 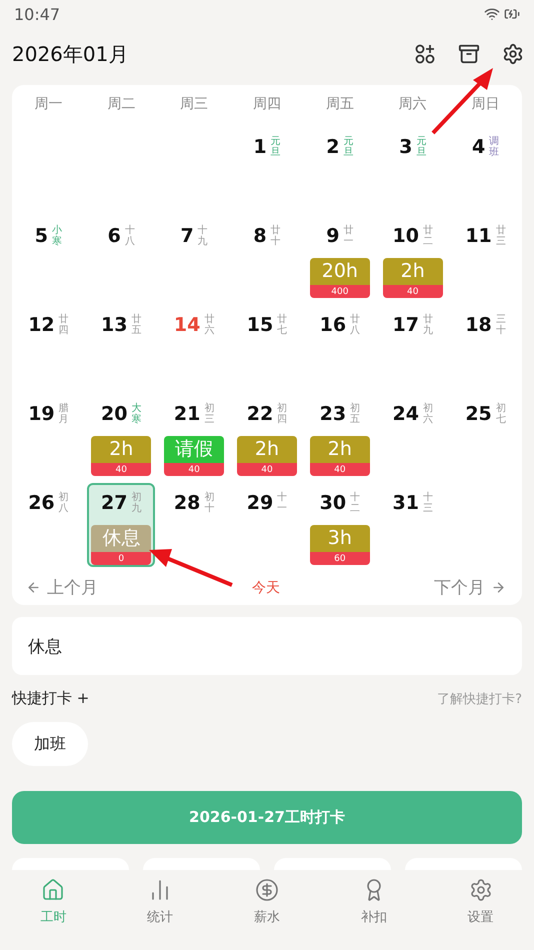 What do you see at coordinates (355, 413) in the screenshot?
I see `lunar-date: 初五` at bounding box center [355, 413].